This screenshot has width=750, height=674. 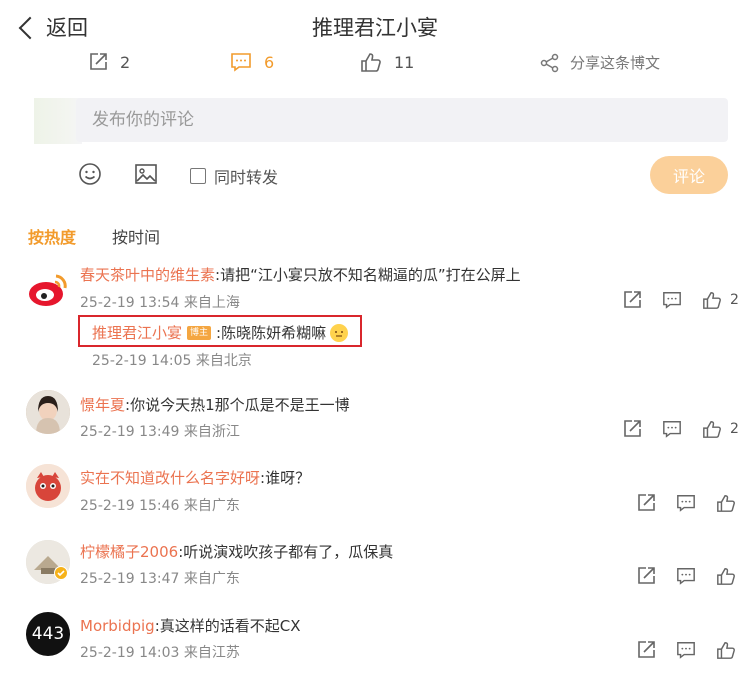 I want to click on comment-username: 憬年夏, so click(x=102, y=405).